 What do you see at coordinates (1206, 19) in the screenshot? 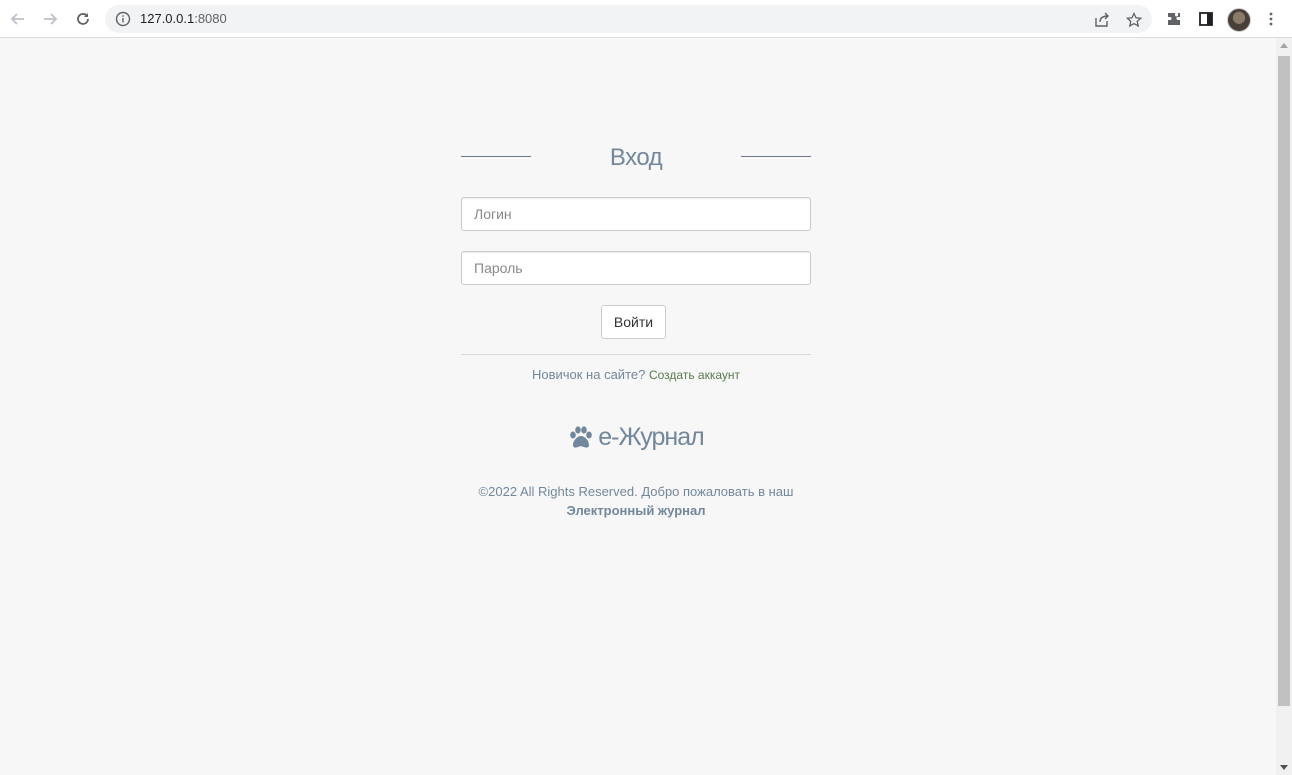
I see `side-panel-icon` at bounding box center [1206, 19].